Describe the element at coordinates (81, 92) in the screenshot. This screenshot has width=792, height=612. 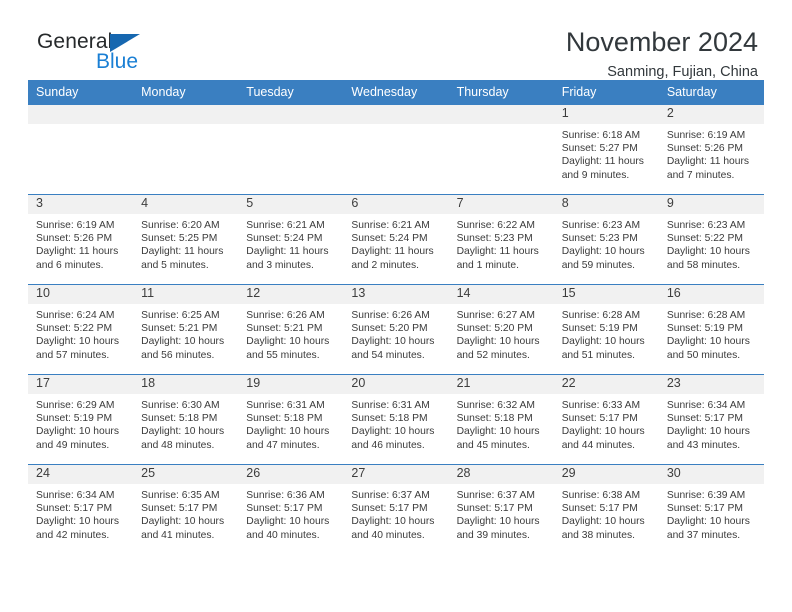
I see `weekday-header-sunday: Sunday` at that location.